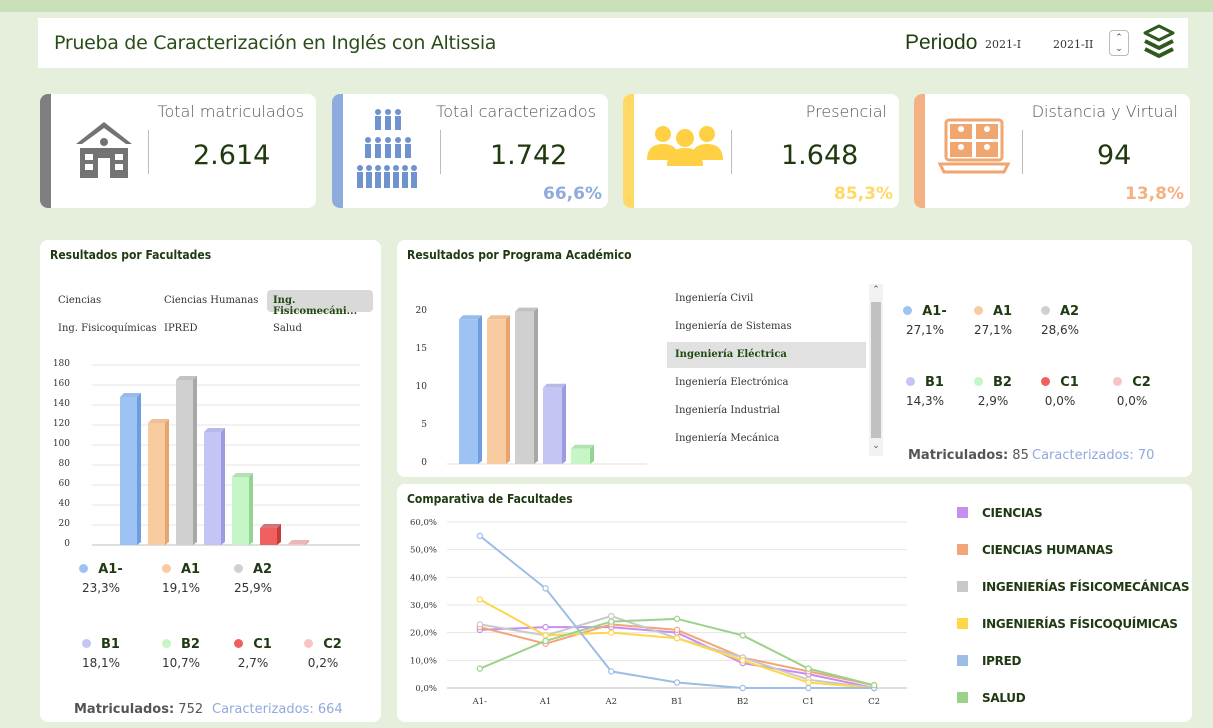 This screenshot has height=728, width=1213. Describe the element at coordinates (876, 292) in the screenshot. I see `scroll-up-arrow-icon: ⌃` at that location.